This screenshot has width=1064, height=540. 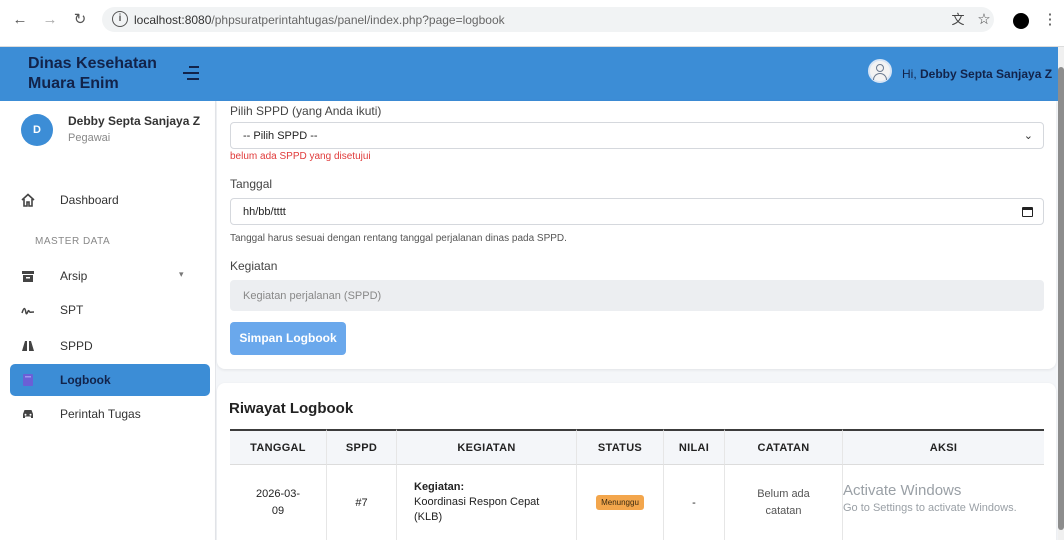 I want to click on book-icon, so click(x=28, y=380).